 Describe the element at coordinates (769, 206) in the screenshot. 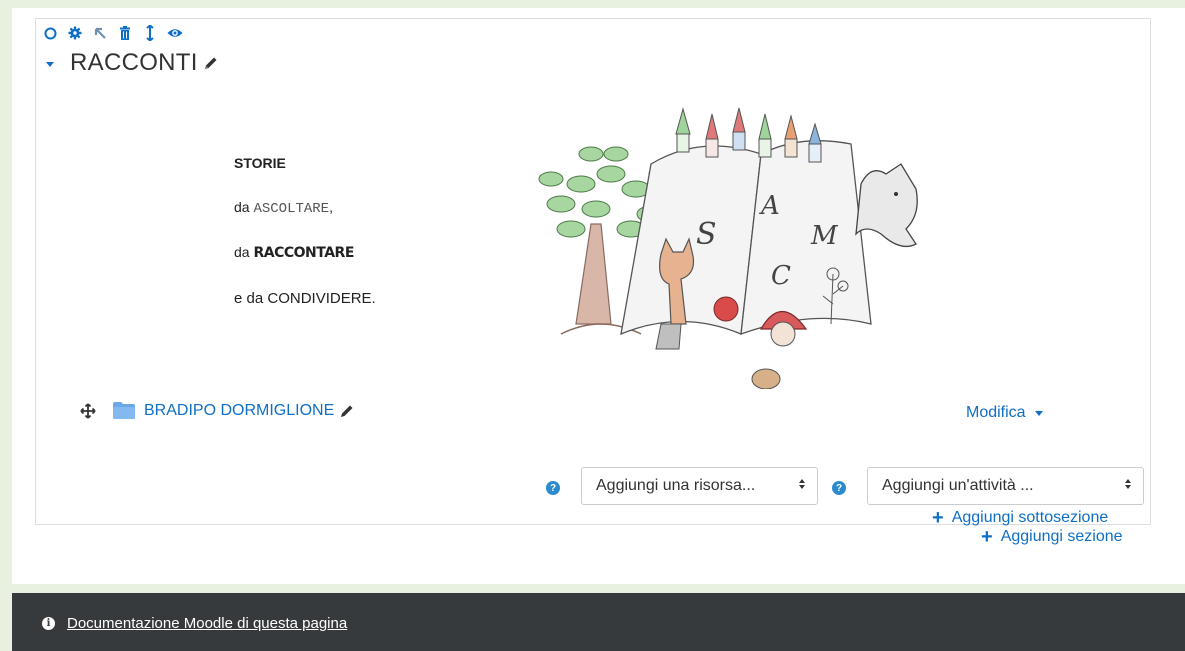

I see `svg-text: A` at that location.